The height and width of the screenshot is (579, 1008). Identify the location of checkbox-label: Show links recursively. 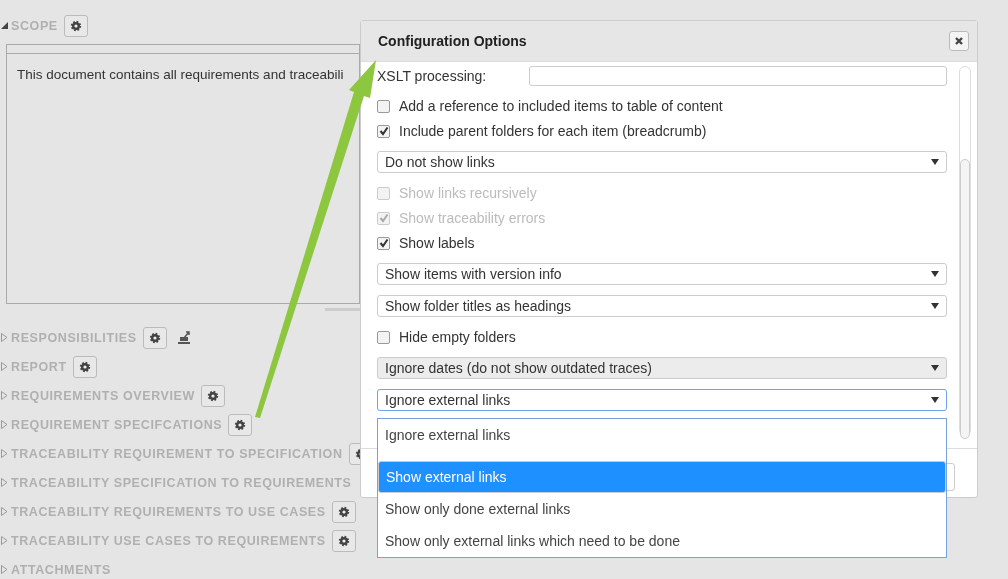
(468, 193).